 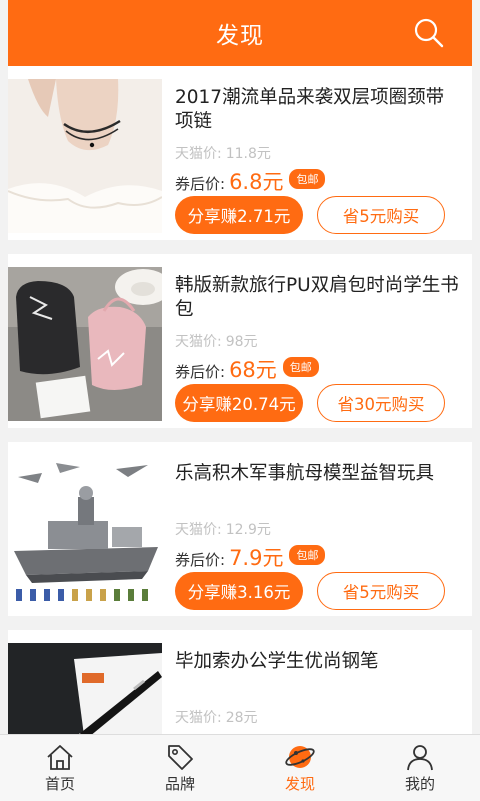 I want to click on planet-icon, so click(x=300, y=757).